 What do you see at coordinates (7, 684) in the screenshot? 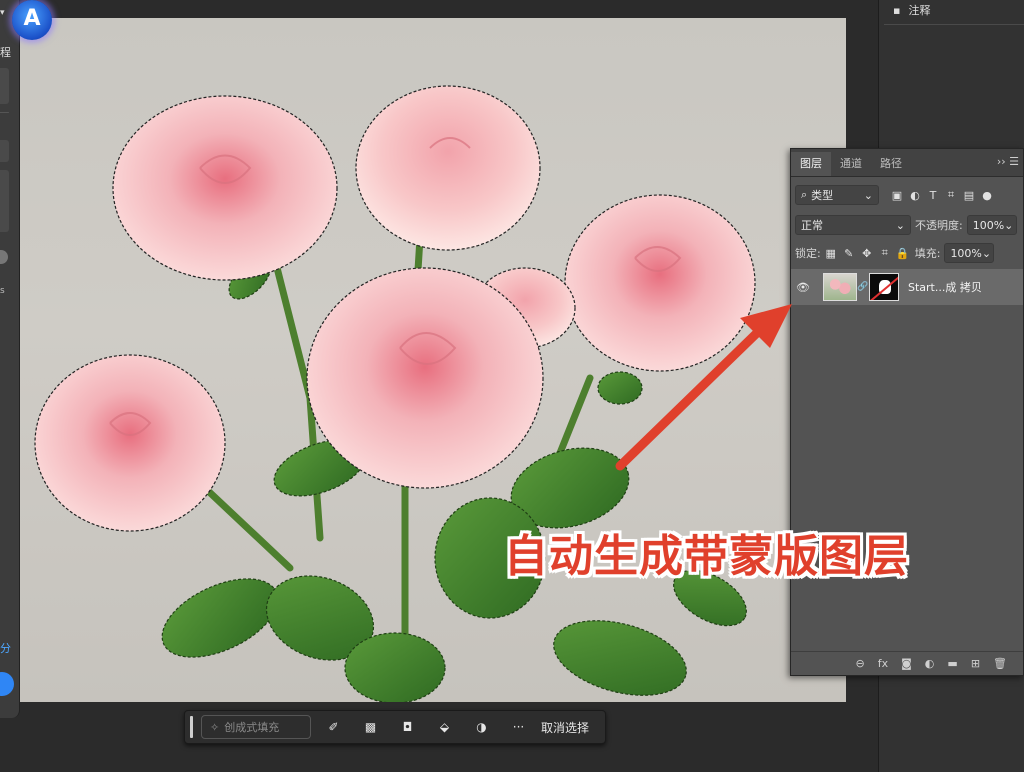
I see `generate-button` at bounding box center [7, 684].